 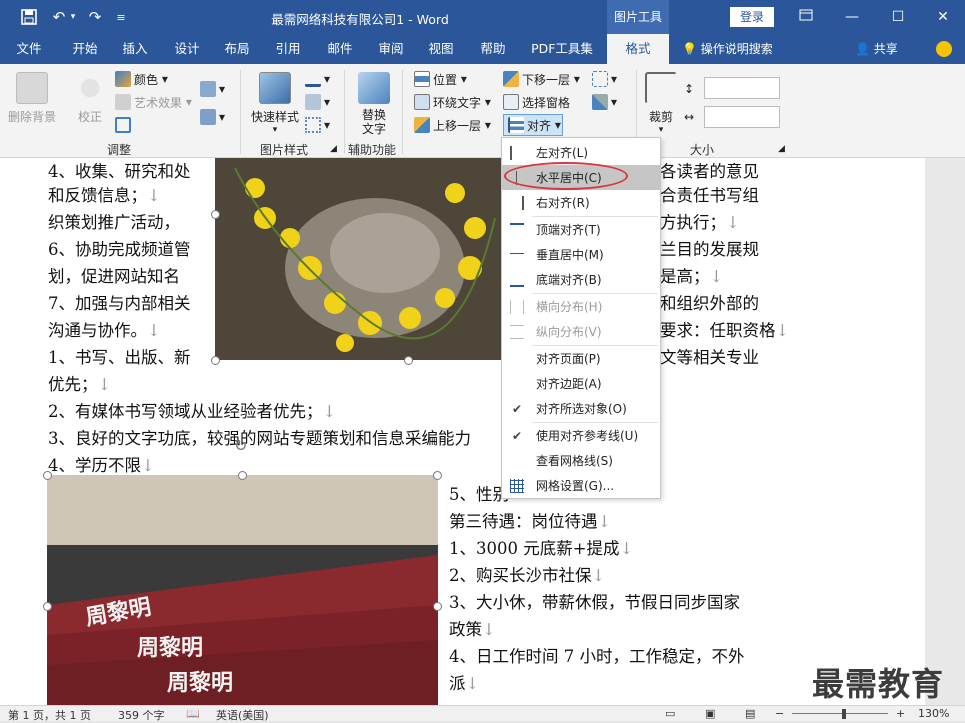 What do you see at coordinates (944, 49) in the screenshot?
I see `feedback-smiley-icon` at bounding box center [944, 49].